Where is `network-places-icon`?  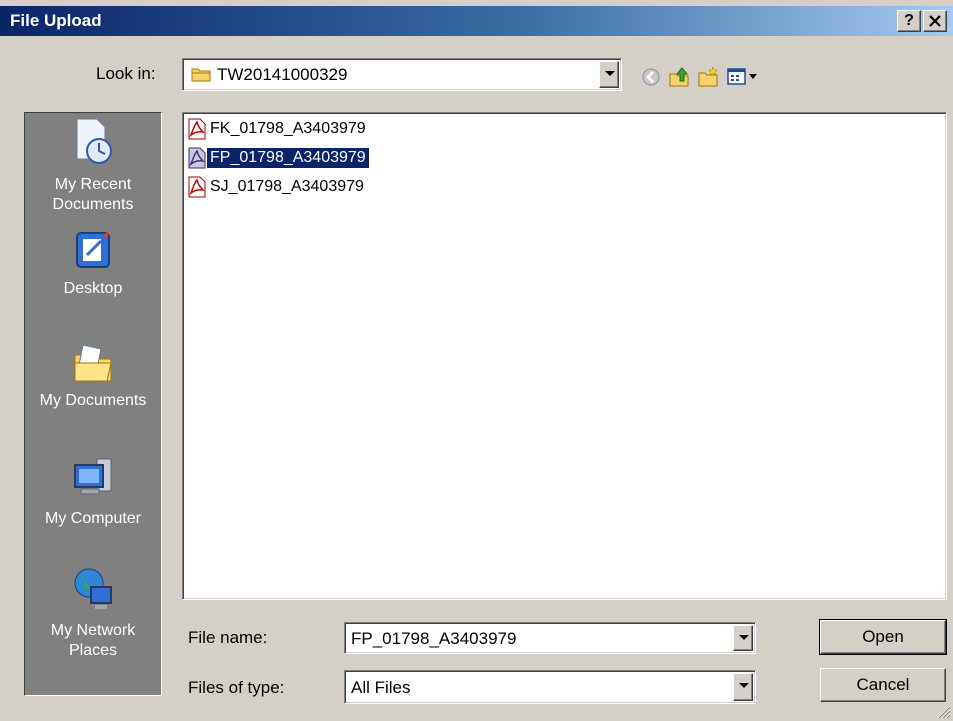 network-places-icon is located at coordinates (93, 588).